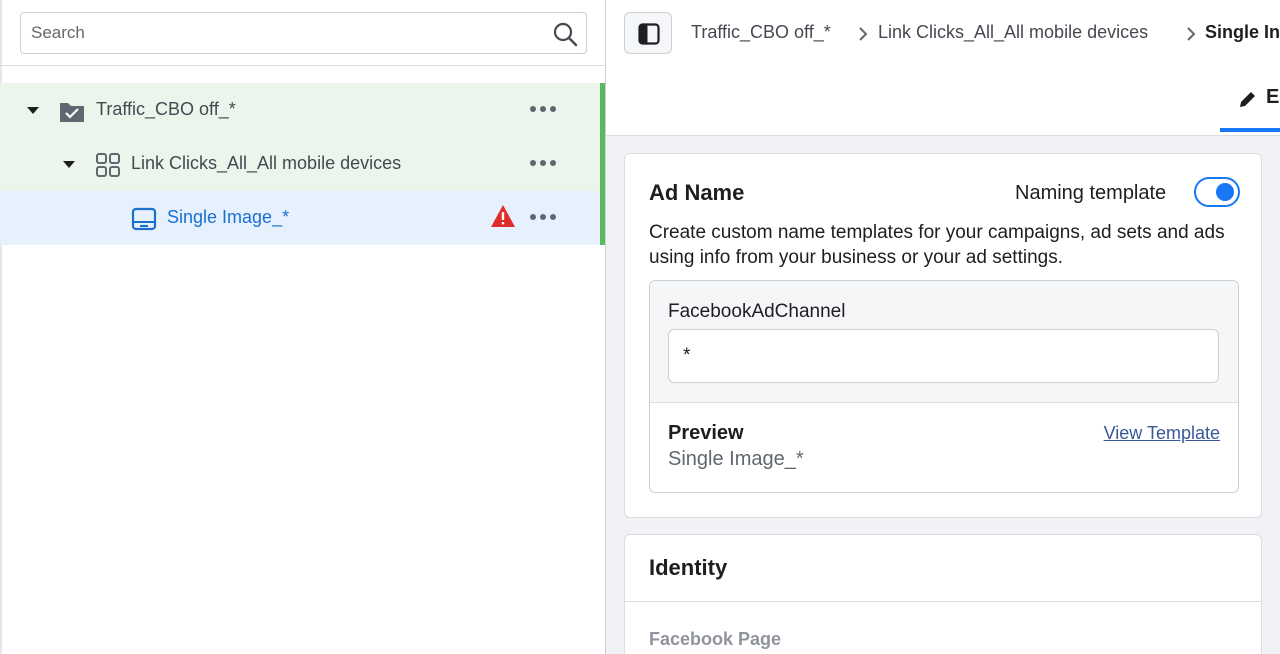 Image resolution: width=1280 pixels, height=654 pixels. I want to click on view-template-link: View Template, so click(1162, 433).